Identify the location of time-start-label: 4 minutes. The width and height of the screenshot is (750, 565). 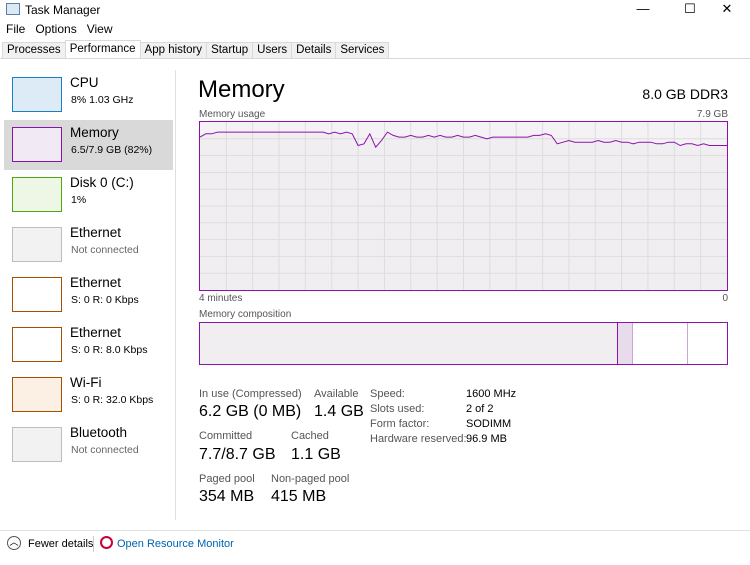
(221, 298).